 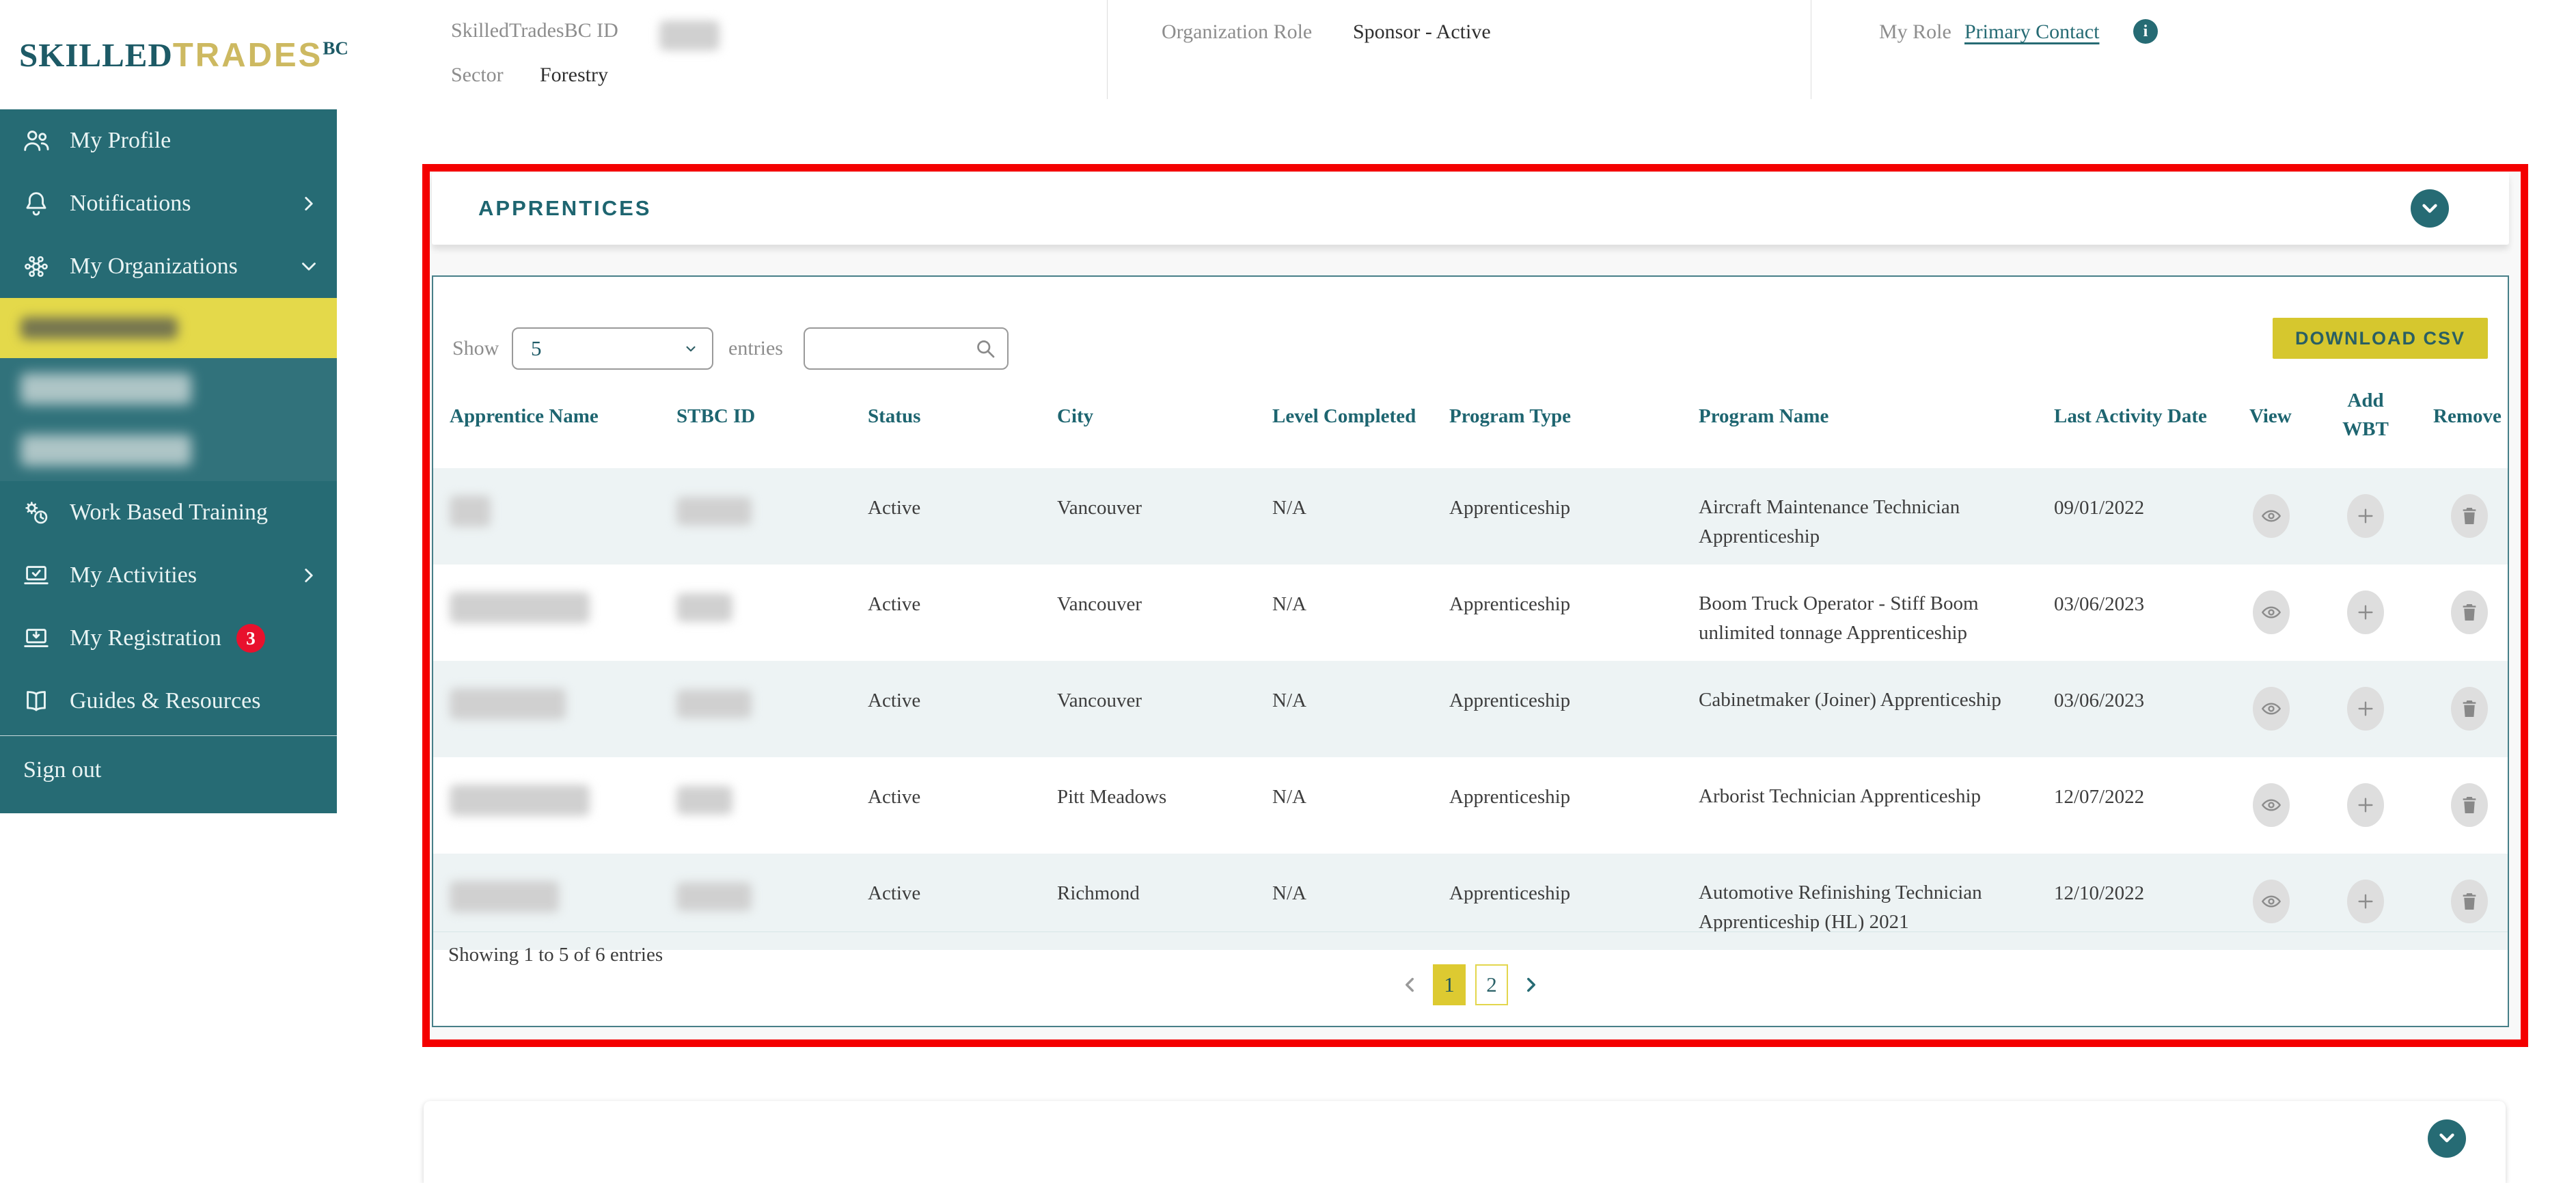 I want to click on app-logo: SKILLEDTRADESBC, so click(x=183, y=55).